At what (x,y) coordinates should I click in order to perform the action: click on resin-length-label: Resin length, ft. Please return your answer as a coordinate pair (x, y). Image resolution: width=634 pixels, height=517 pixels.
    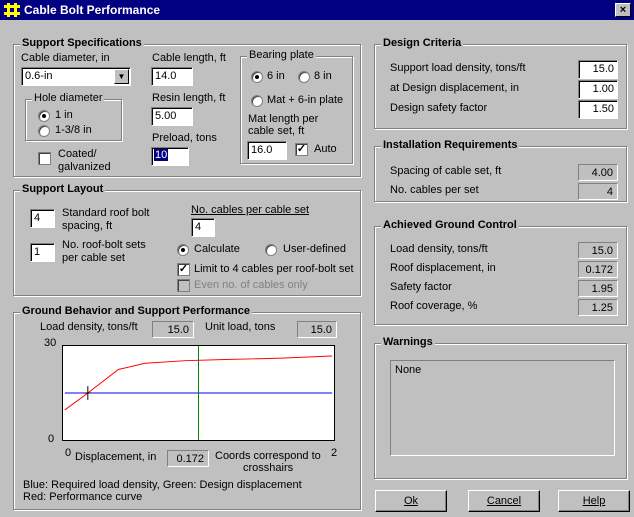
    Looking at the image, I should click on (189, 98).